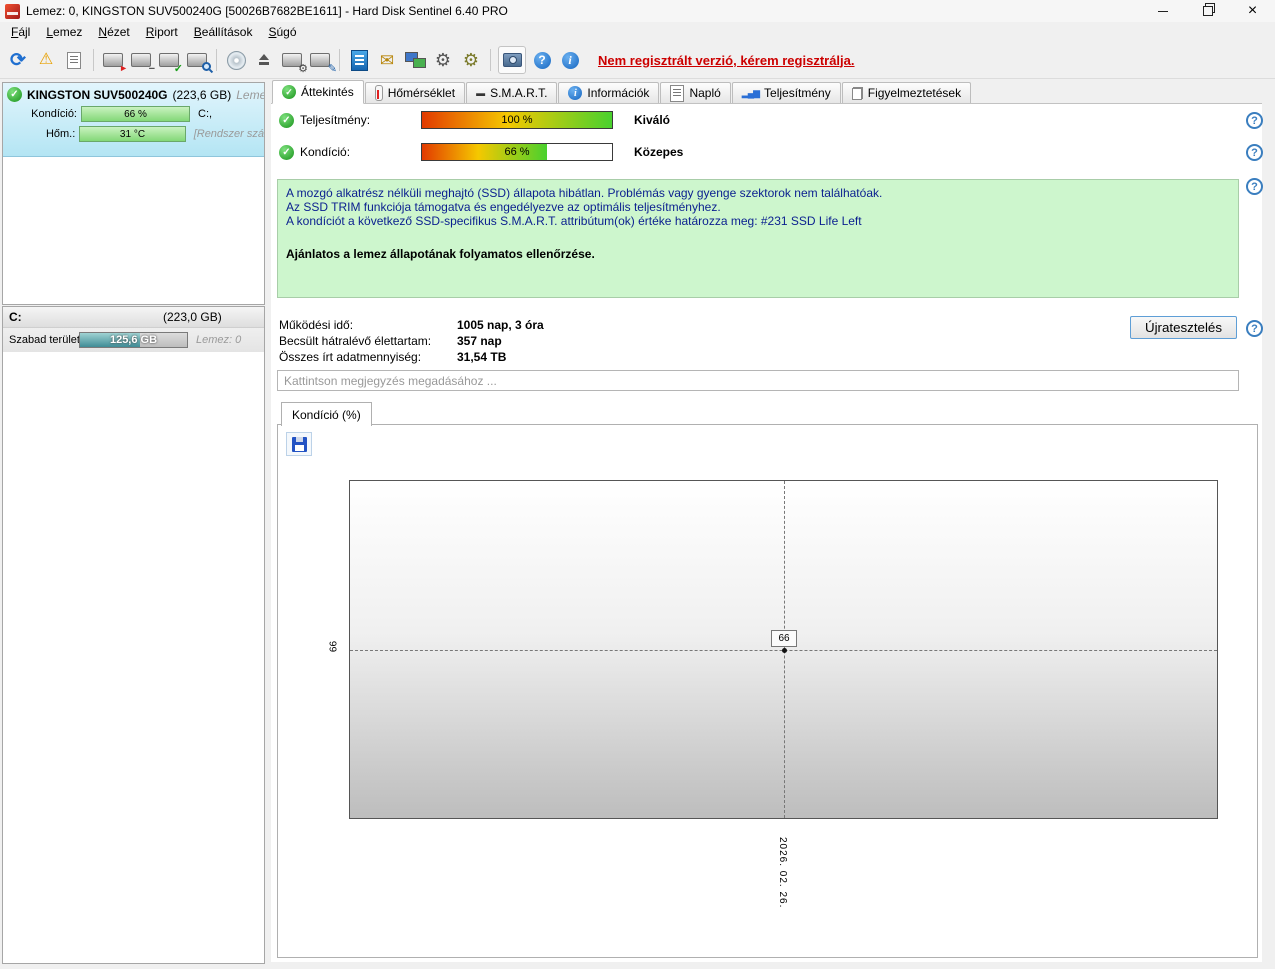 The width and height of the screenshot is (1275, 969). What do you see at coordinates (443, 60) in the screenshot?
I see `settings-button: ⚙` at bounding box center [443, 60].